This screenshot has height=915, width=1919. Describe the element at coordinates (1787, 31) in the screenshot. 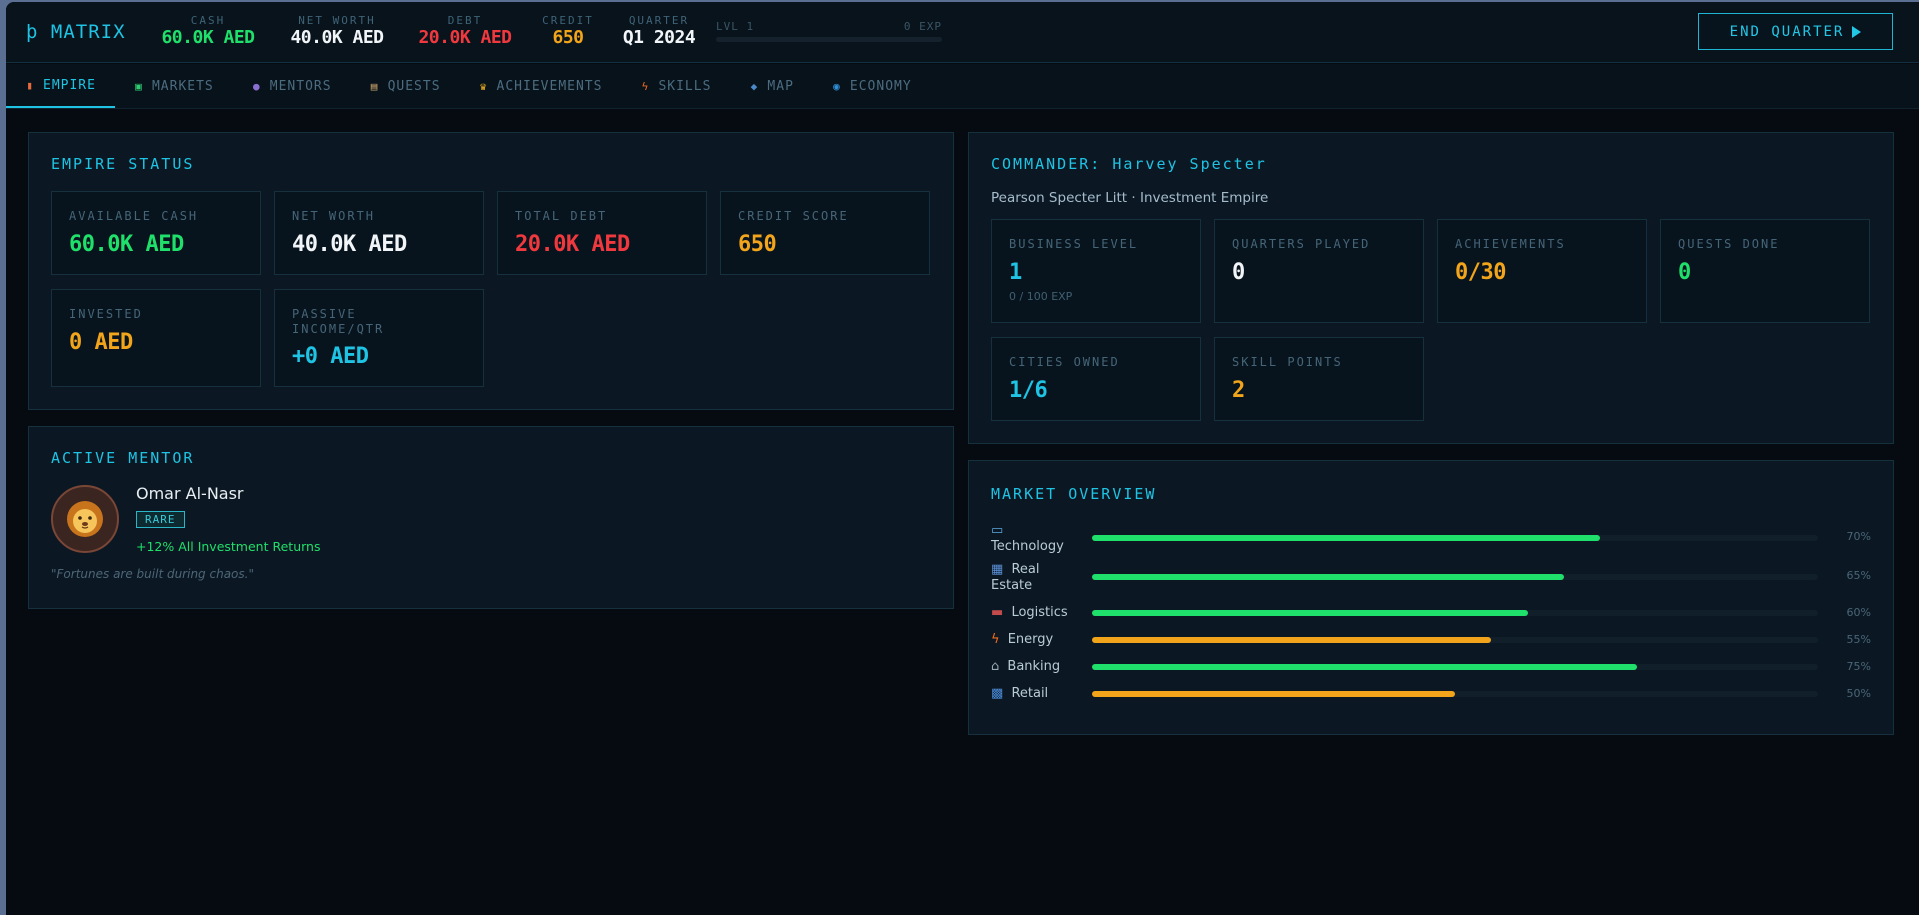

I see `end-quarter-label: END QUARTER` at that location.